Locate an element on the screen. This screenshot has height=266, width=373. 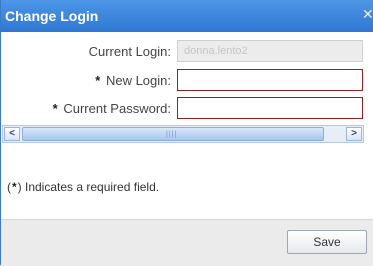
dialog-titlebar: Change Login ✕ is located at coordinates (187, 16).